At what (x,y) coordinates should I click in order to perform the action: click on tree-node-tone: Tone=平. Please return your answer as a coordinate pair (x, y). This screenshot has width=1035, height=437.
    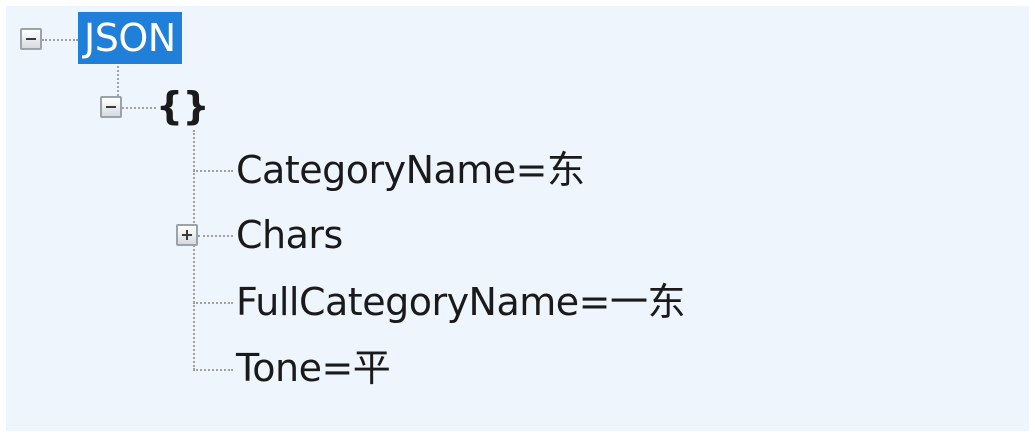
    Looking at the image, I should click on (313, 368).